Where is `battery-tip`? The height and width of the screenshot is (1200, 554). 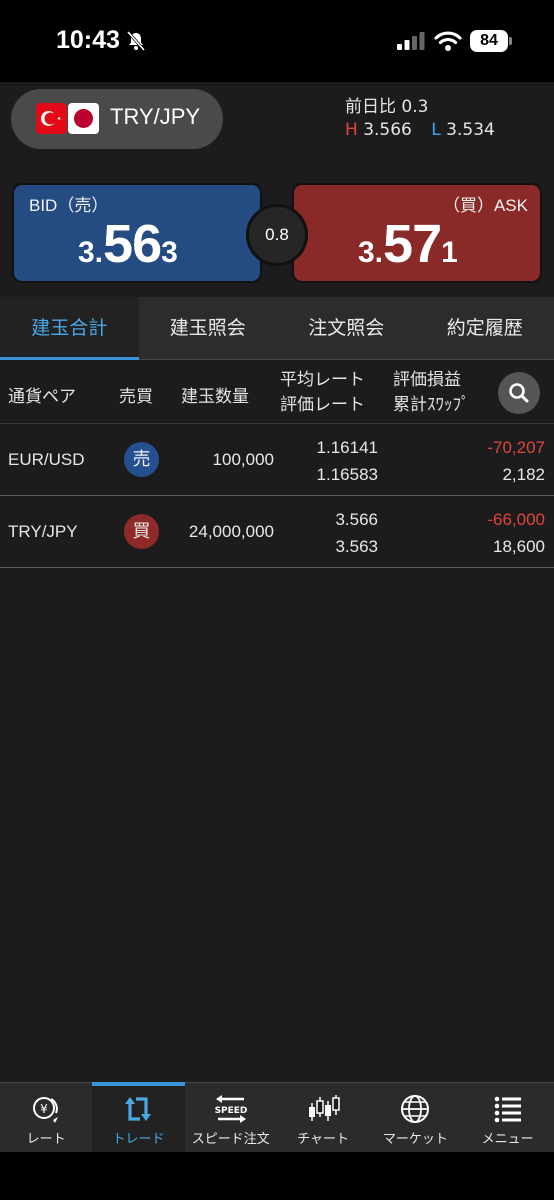
battery-tip is located at coordinates (510, 41).